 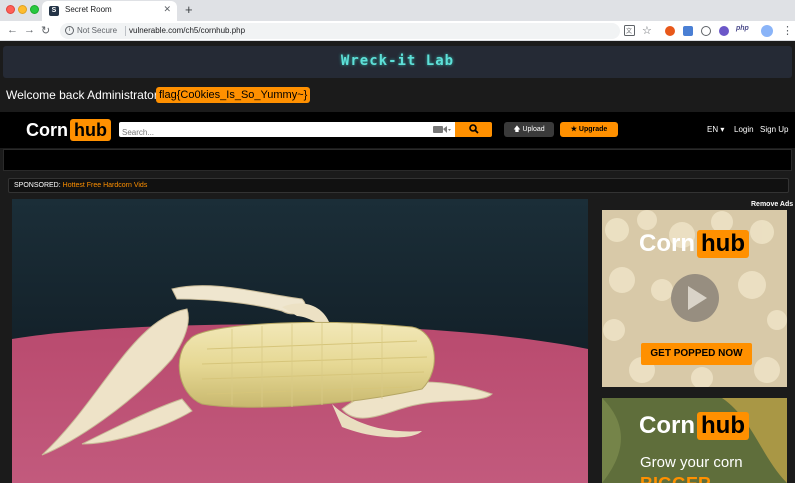 What do you see at coordinates (723, 244) in the screenshot?
I see `ad-logo-right: hub` at bounding box center [723, 244].